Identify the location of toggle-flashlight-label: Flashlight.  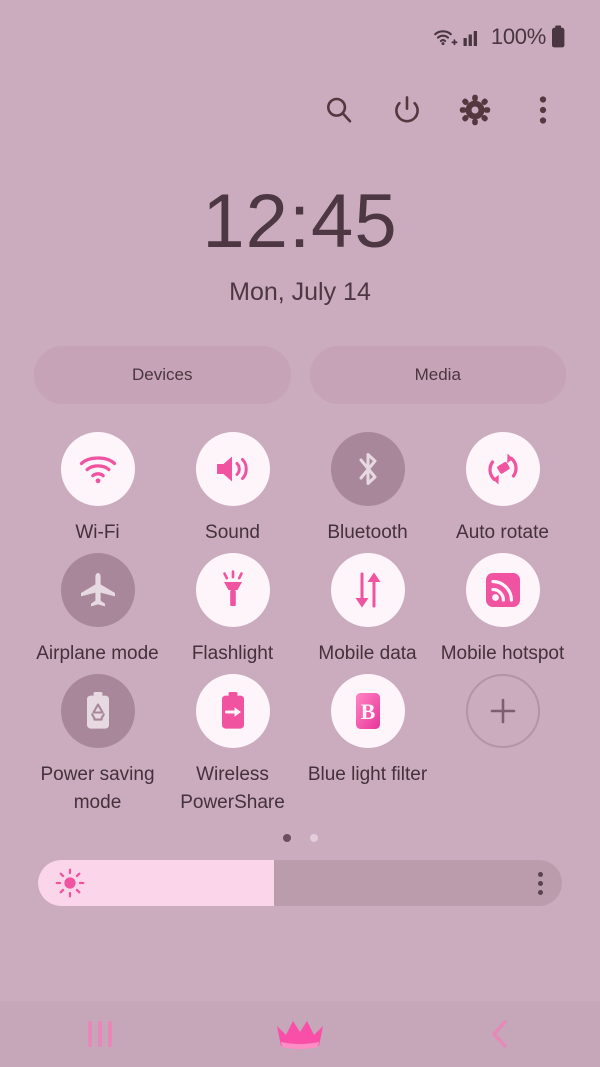
(232, 654).